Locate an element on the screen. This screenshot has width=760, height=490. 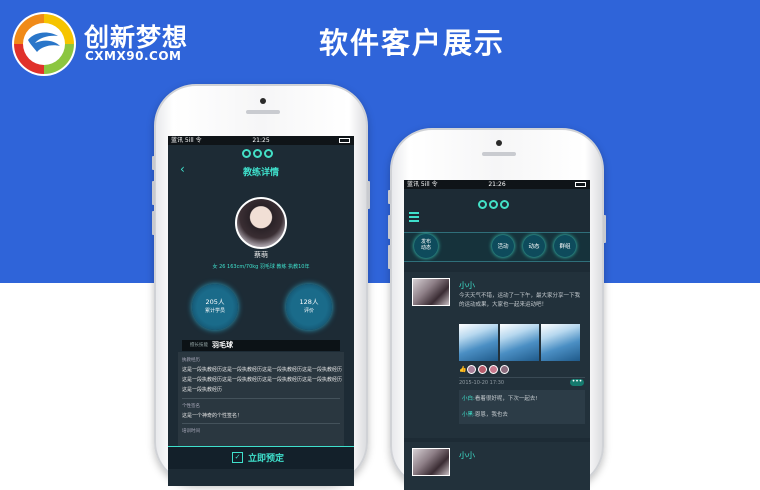
stat-students-value: 205人 is located at coordinates (215, 302).